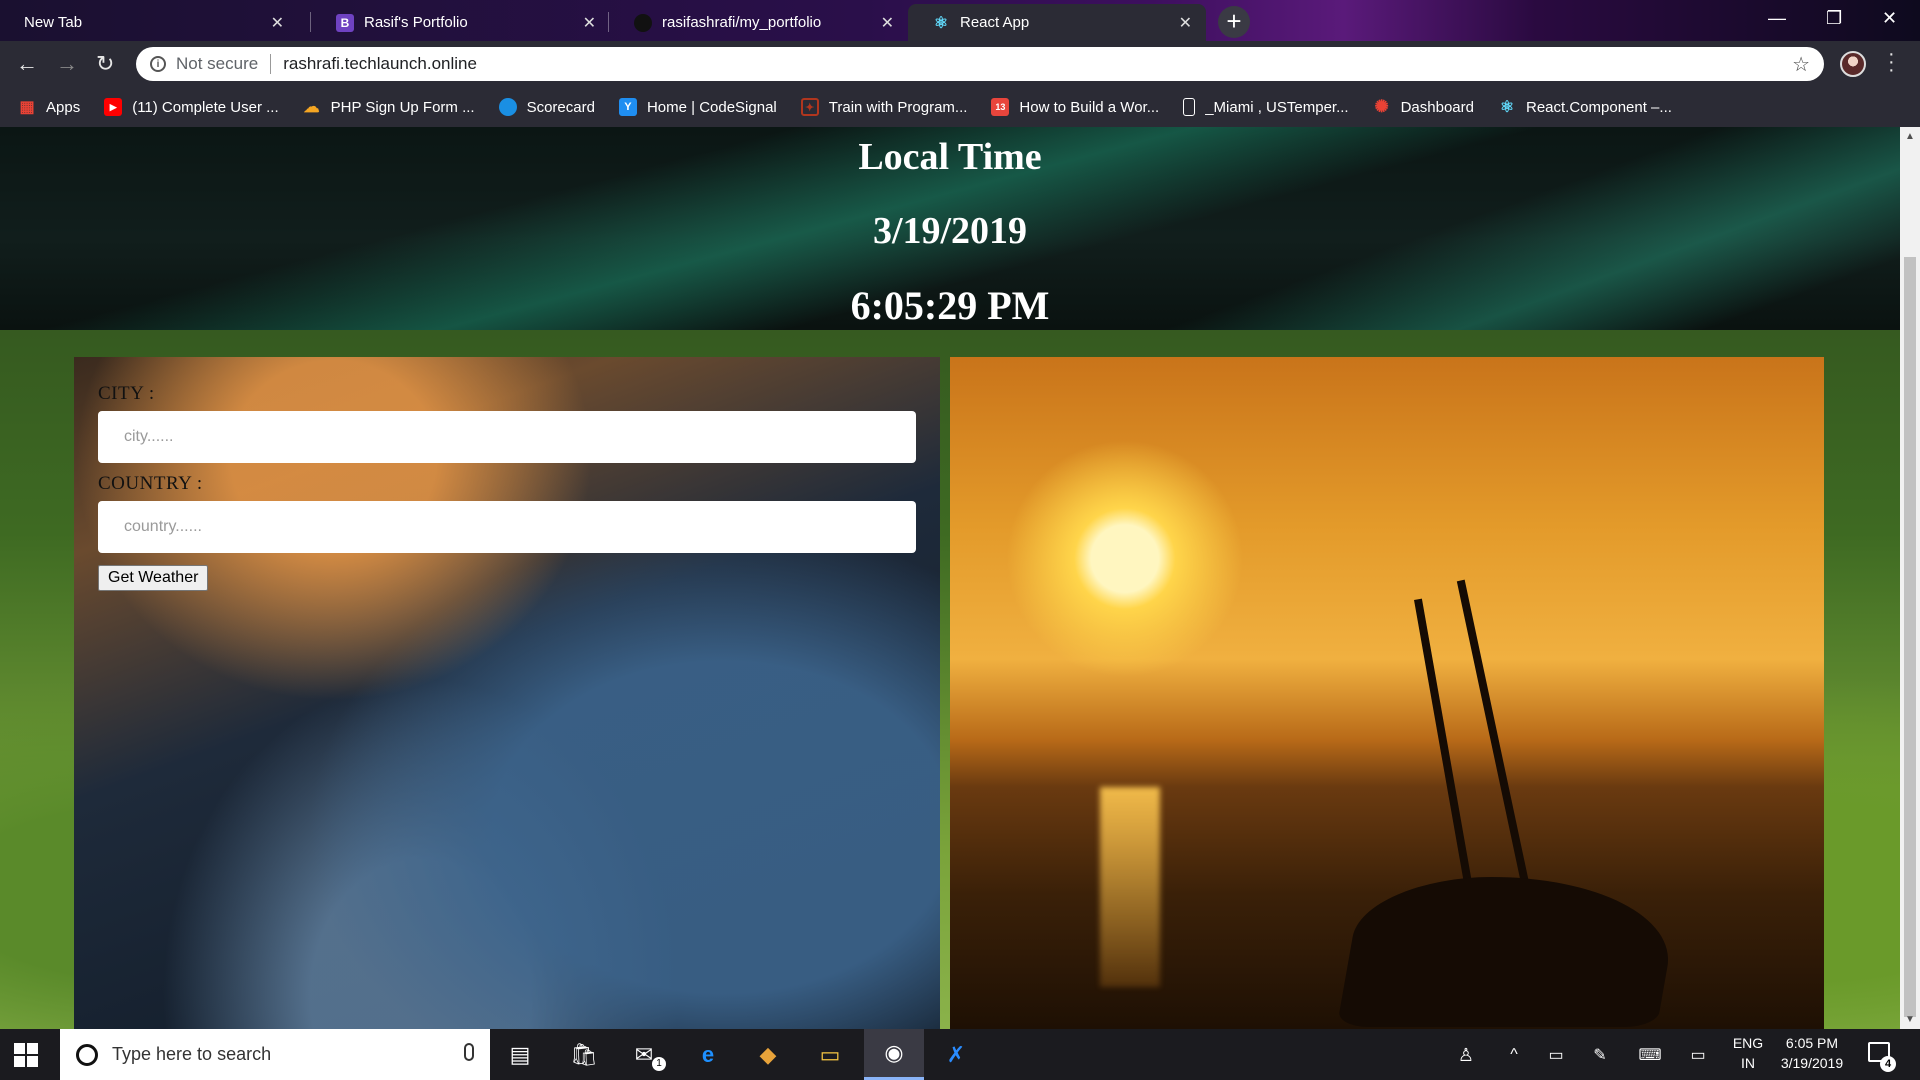 The image size is (1920, 1080). I want to click on boat-silhouette, so click(1510, 952).